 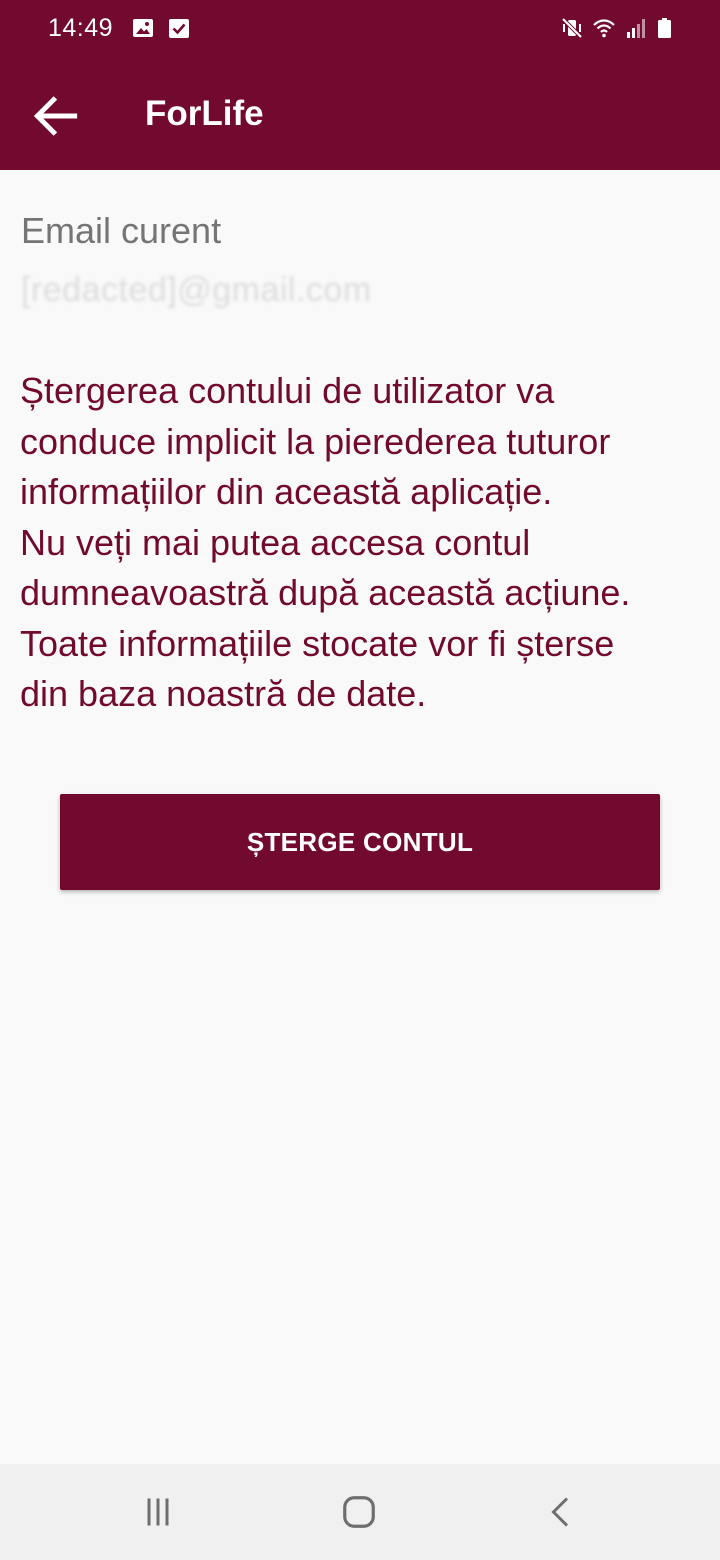 I want to click on recent-apps-button, so click(x=158, y=1512).